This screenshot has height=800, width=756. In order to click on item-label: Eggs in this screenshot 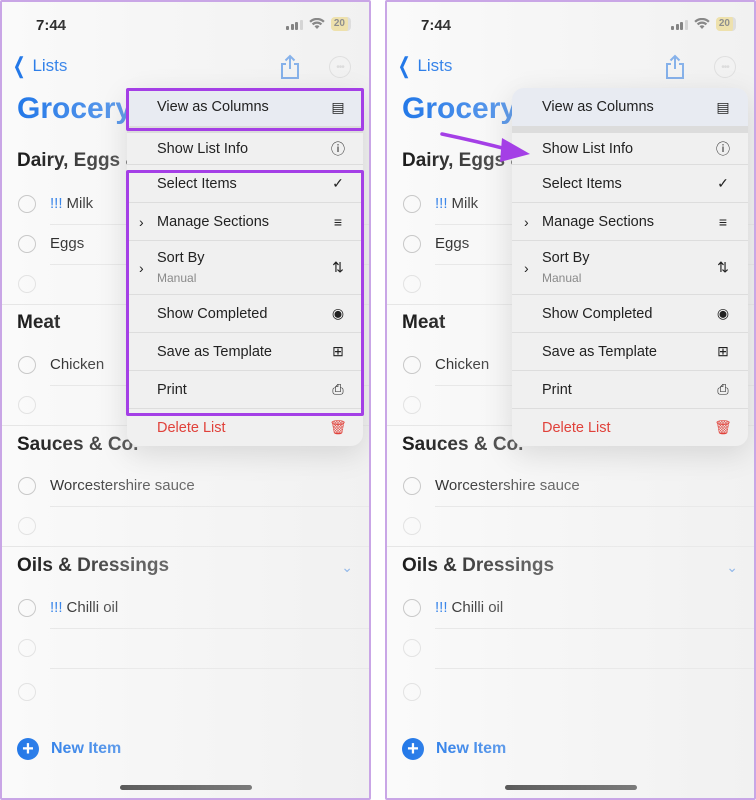, I will do `click(452, 243)`.